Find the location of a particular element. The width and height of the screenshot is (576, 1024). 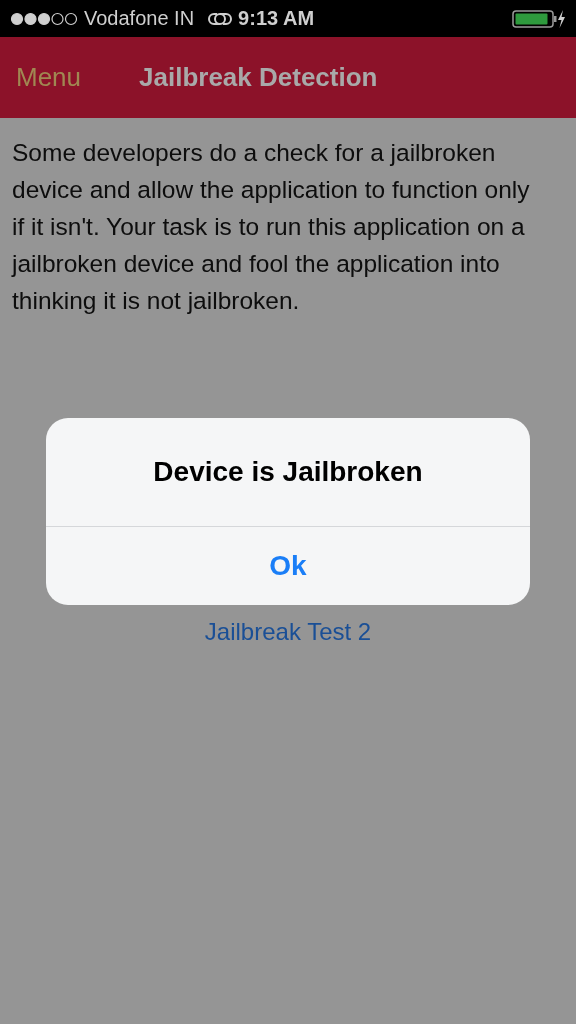

test-button: Jailbreak Test 2 is located at coordinates (288, 632).